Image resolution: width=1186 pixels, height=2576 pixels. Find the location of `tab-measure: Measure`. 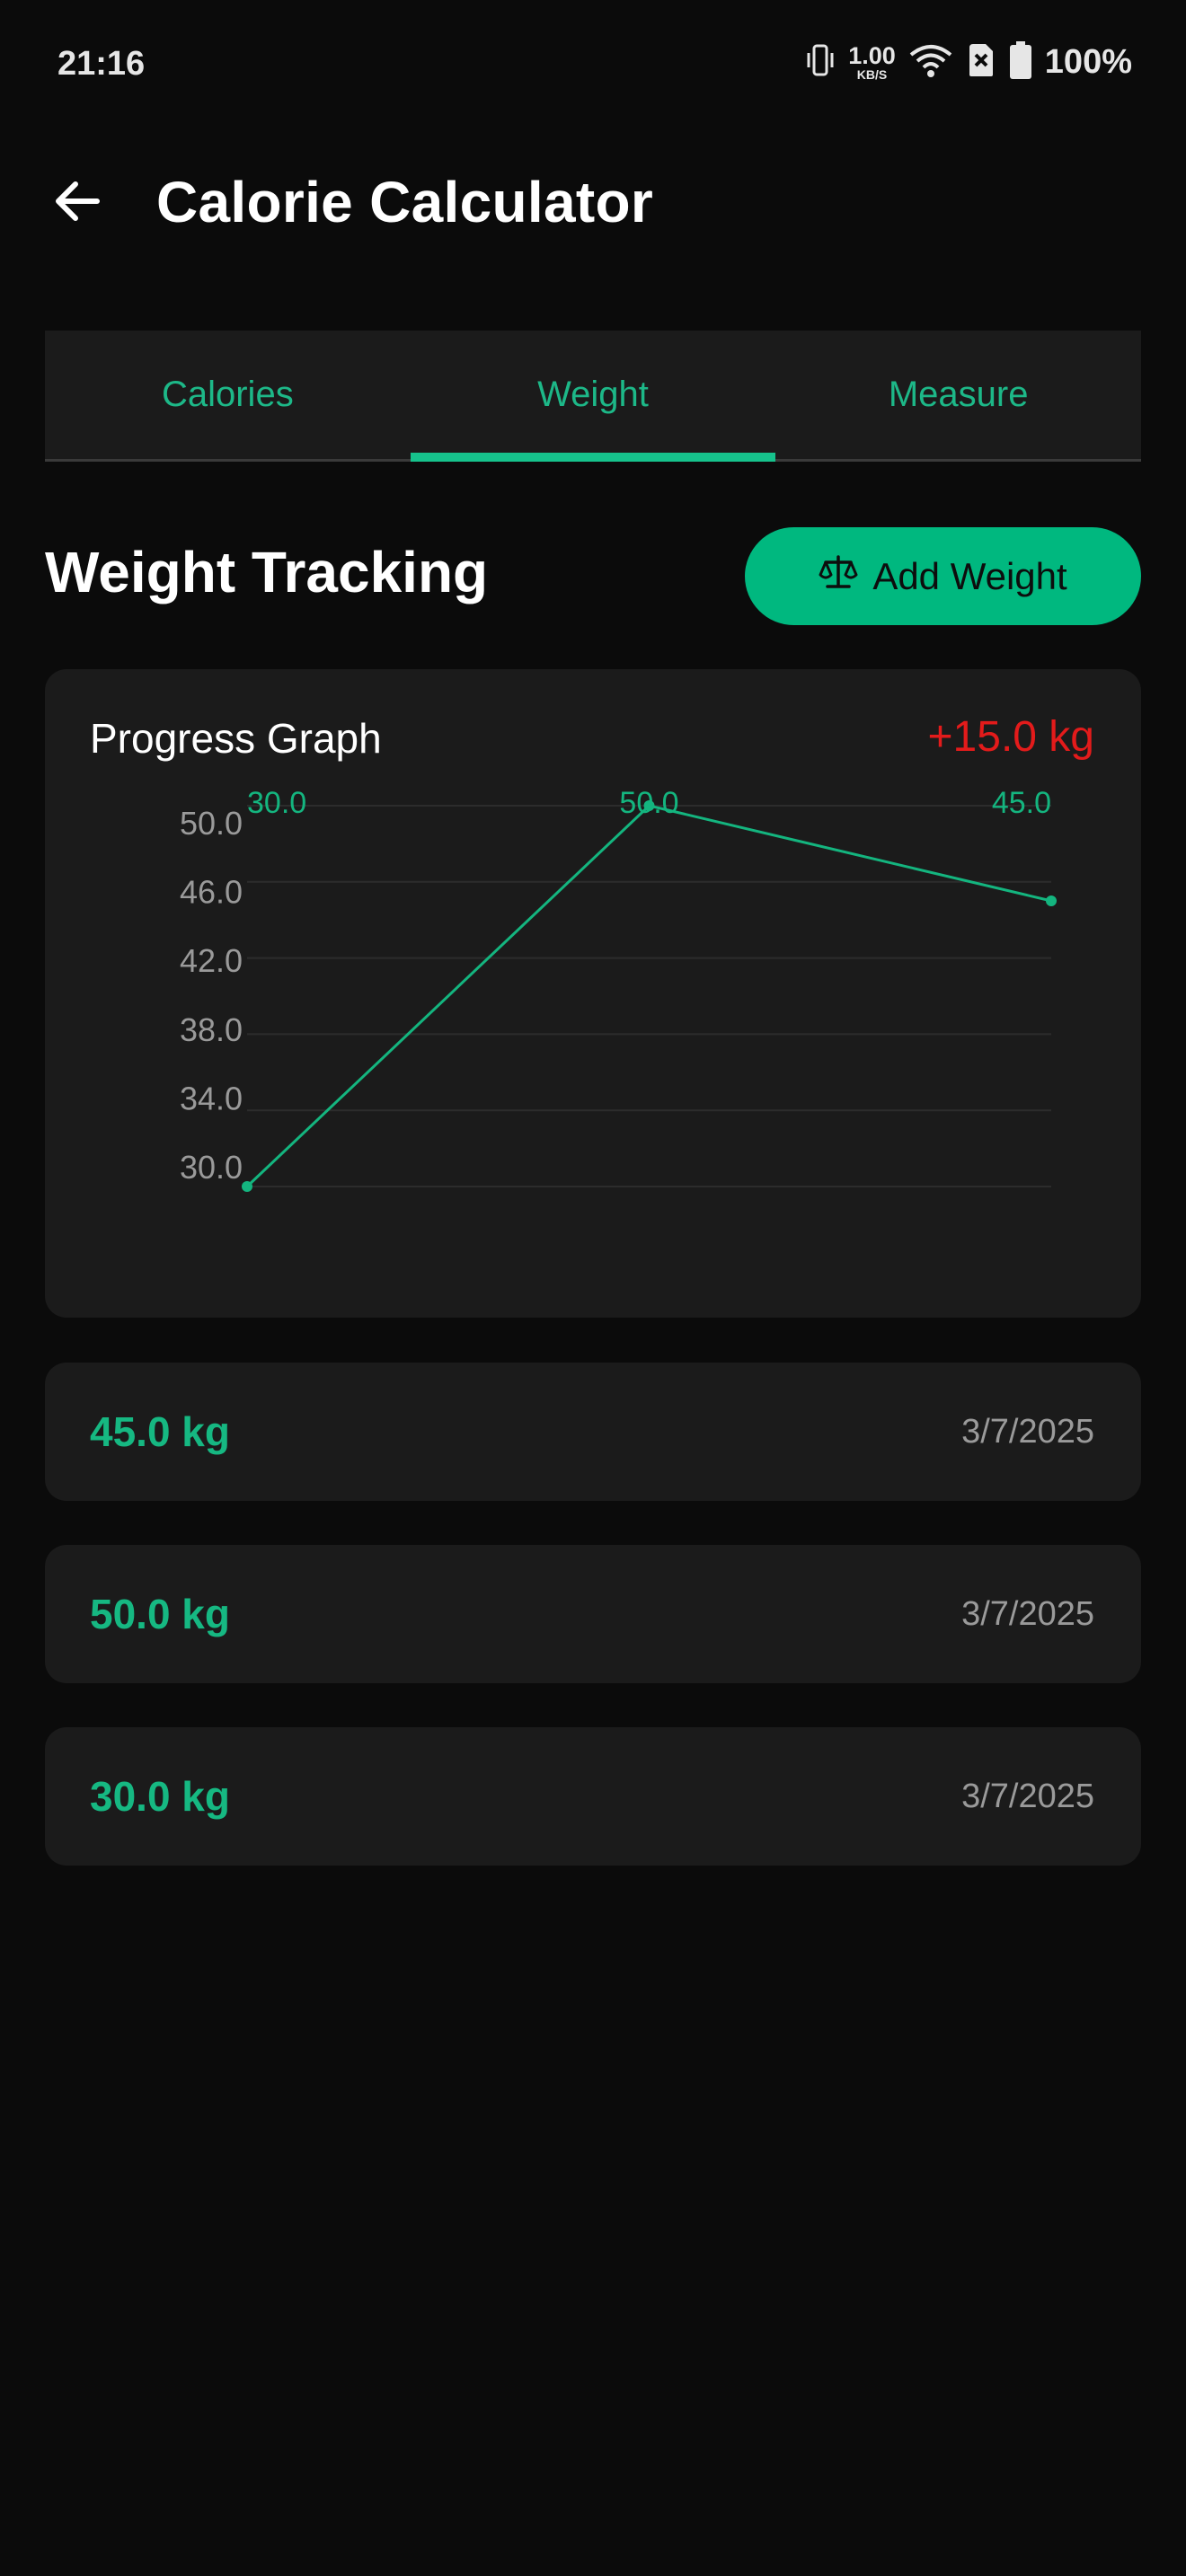

tab-measure: Measure is located at coordinates (958, 395).